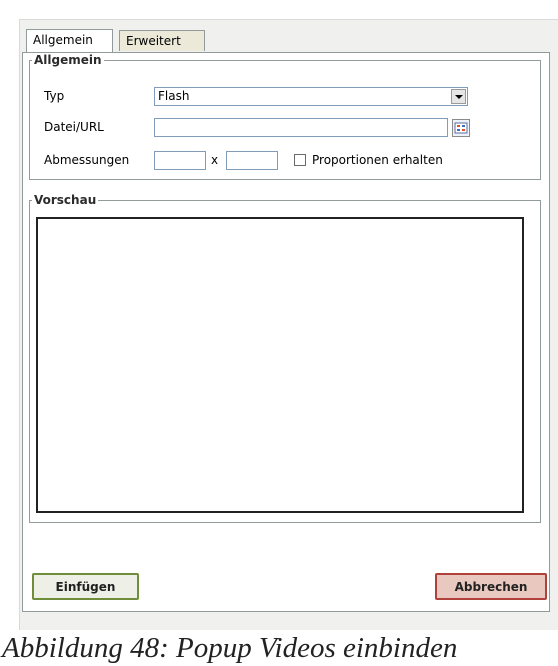 The image size is (558, 666). I want to click on cancel-button: Abbrechen, so click(491, 586).